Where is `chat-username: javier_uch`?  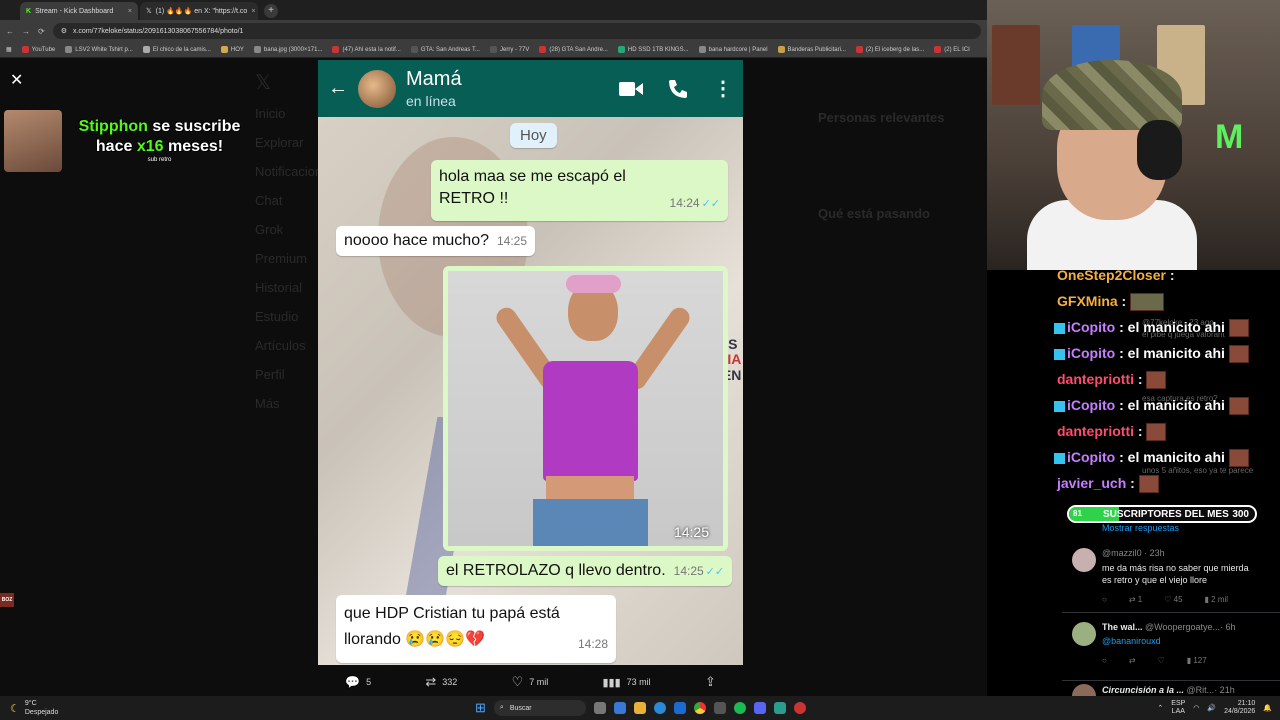
chat-username: javier_uch is located at coordinates (1091, 483).